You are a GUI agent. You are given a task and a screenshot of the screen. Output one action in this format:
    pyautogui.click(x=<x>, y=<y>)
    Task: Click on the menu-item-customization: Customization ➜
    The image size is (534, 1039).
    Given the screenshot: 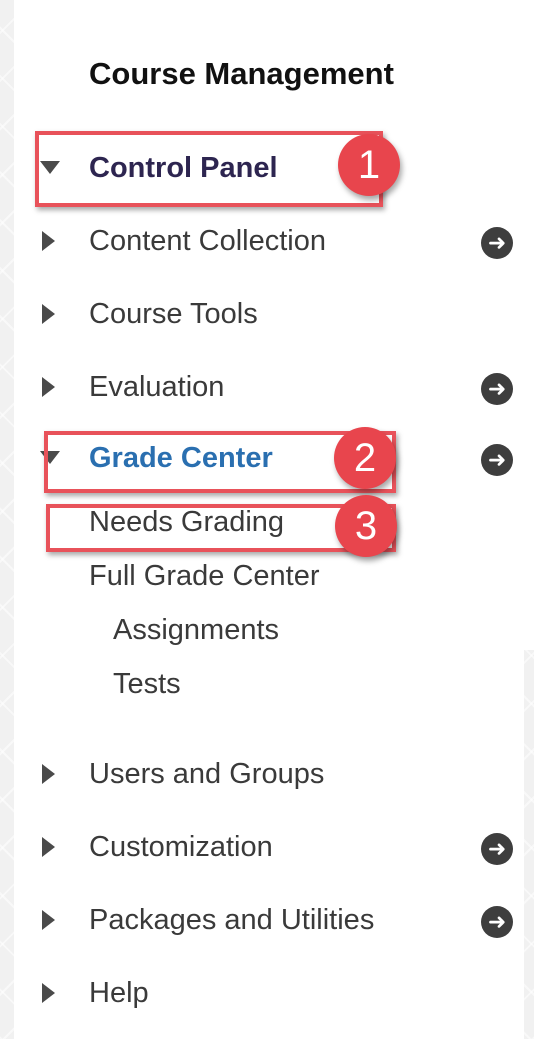 What is the action you would take?
    pyautogui.click(x=267, y=847)
    